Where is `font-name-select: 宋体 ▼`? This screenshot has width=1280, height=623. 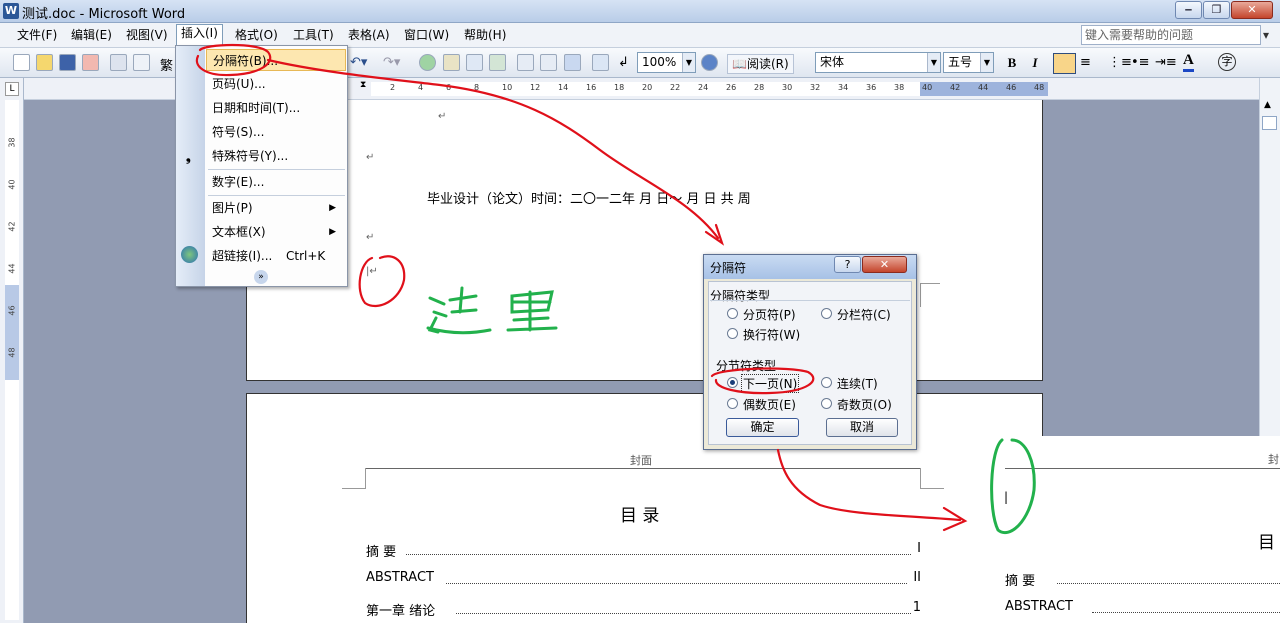 font-name-select: 宋体 ▼ is located at coordinates (878, 62).